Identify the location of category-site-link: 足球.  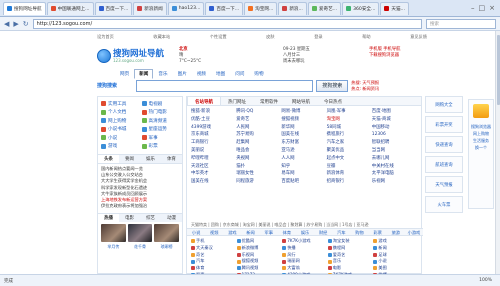
(396, 255).